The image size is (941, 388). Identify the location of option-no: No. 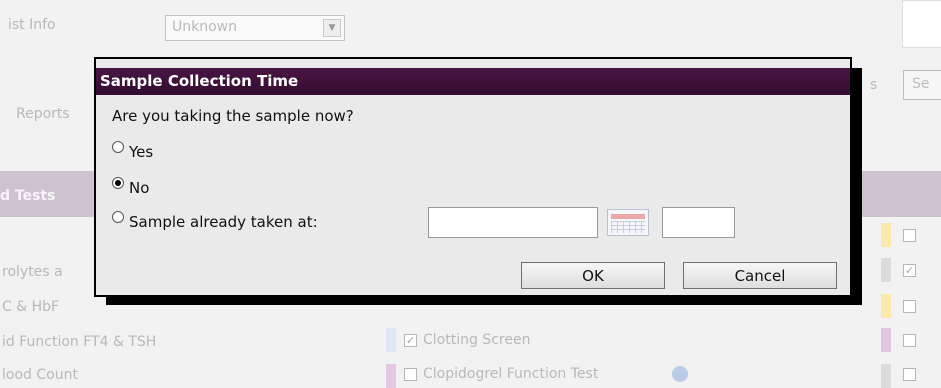
(131, 187).